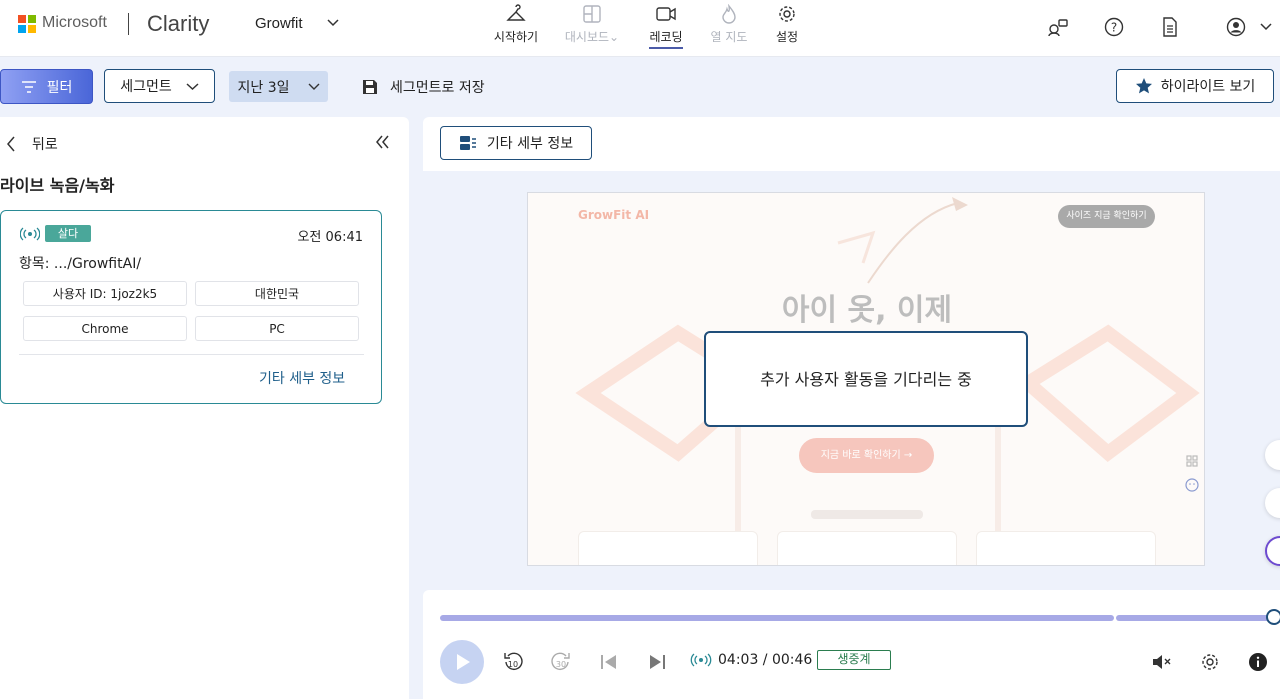  What do you see at coordinates (851, 144) in the screenshot?
I see `player-header: 기타 세부 정보` at bounding box center [851, 144].